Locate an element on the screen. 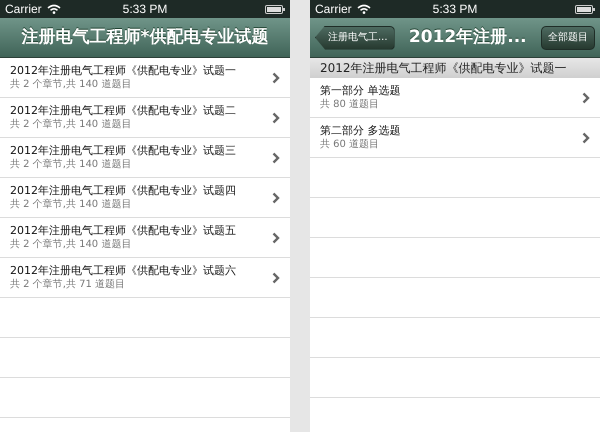 The image size is (600, 432). list-row: 第一部分 单选题 共 80 道题目 is located at coordinates (455, 98).